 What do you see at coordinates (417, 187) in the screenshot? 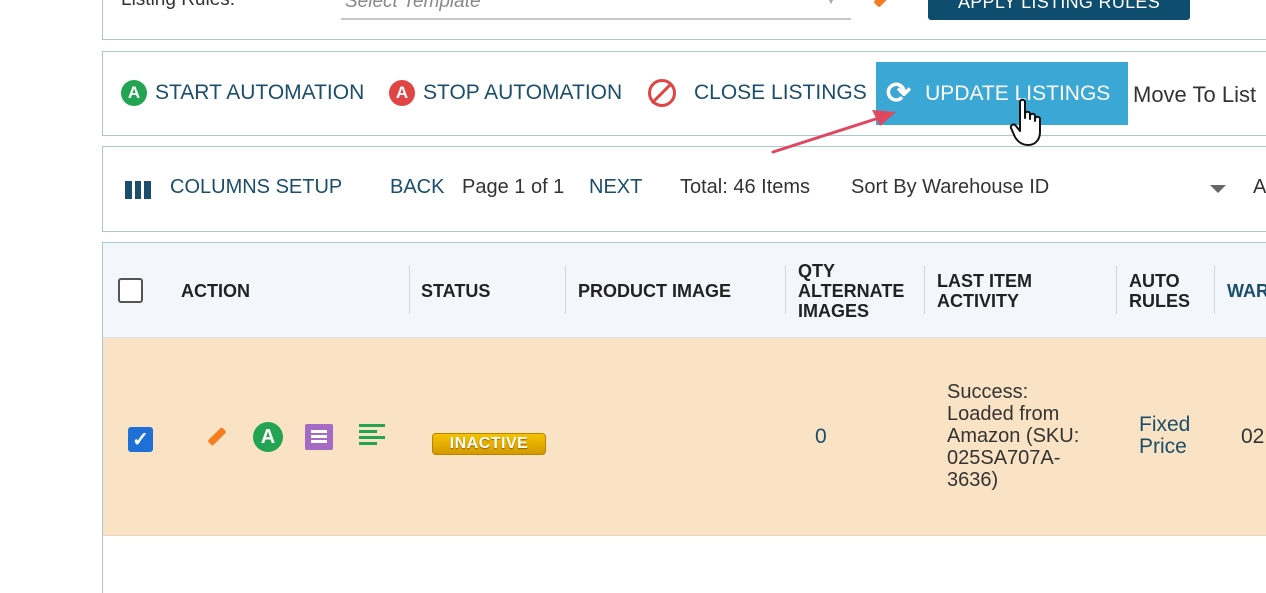
I see `back-button: BACK` at bounding box center [417, 187].